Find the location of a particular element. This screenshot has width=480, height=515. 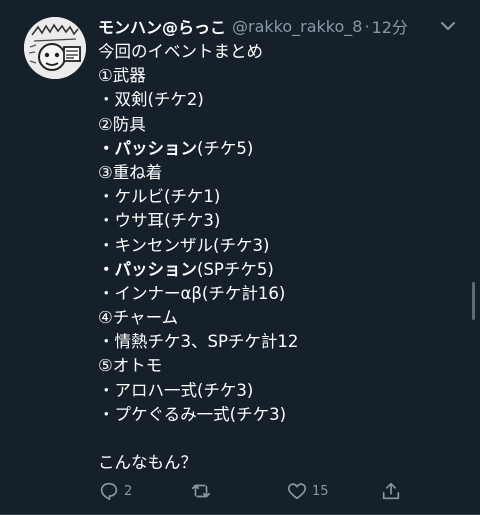

share-icon is located at coordinates (391, 491).